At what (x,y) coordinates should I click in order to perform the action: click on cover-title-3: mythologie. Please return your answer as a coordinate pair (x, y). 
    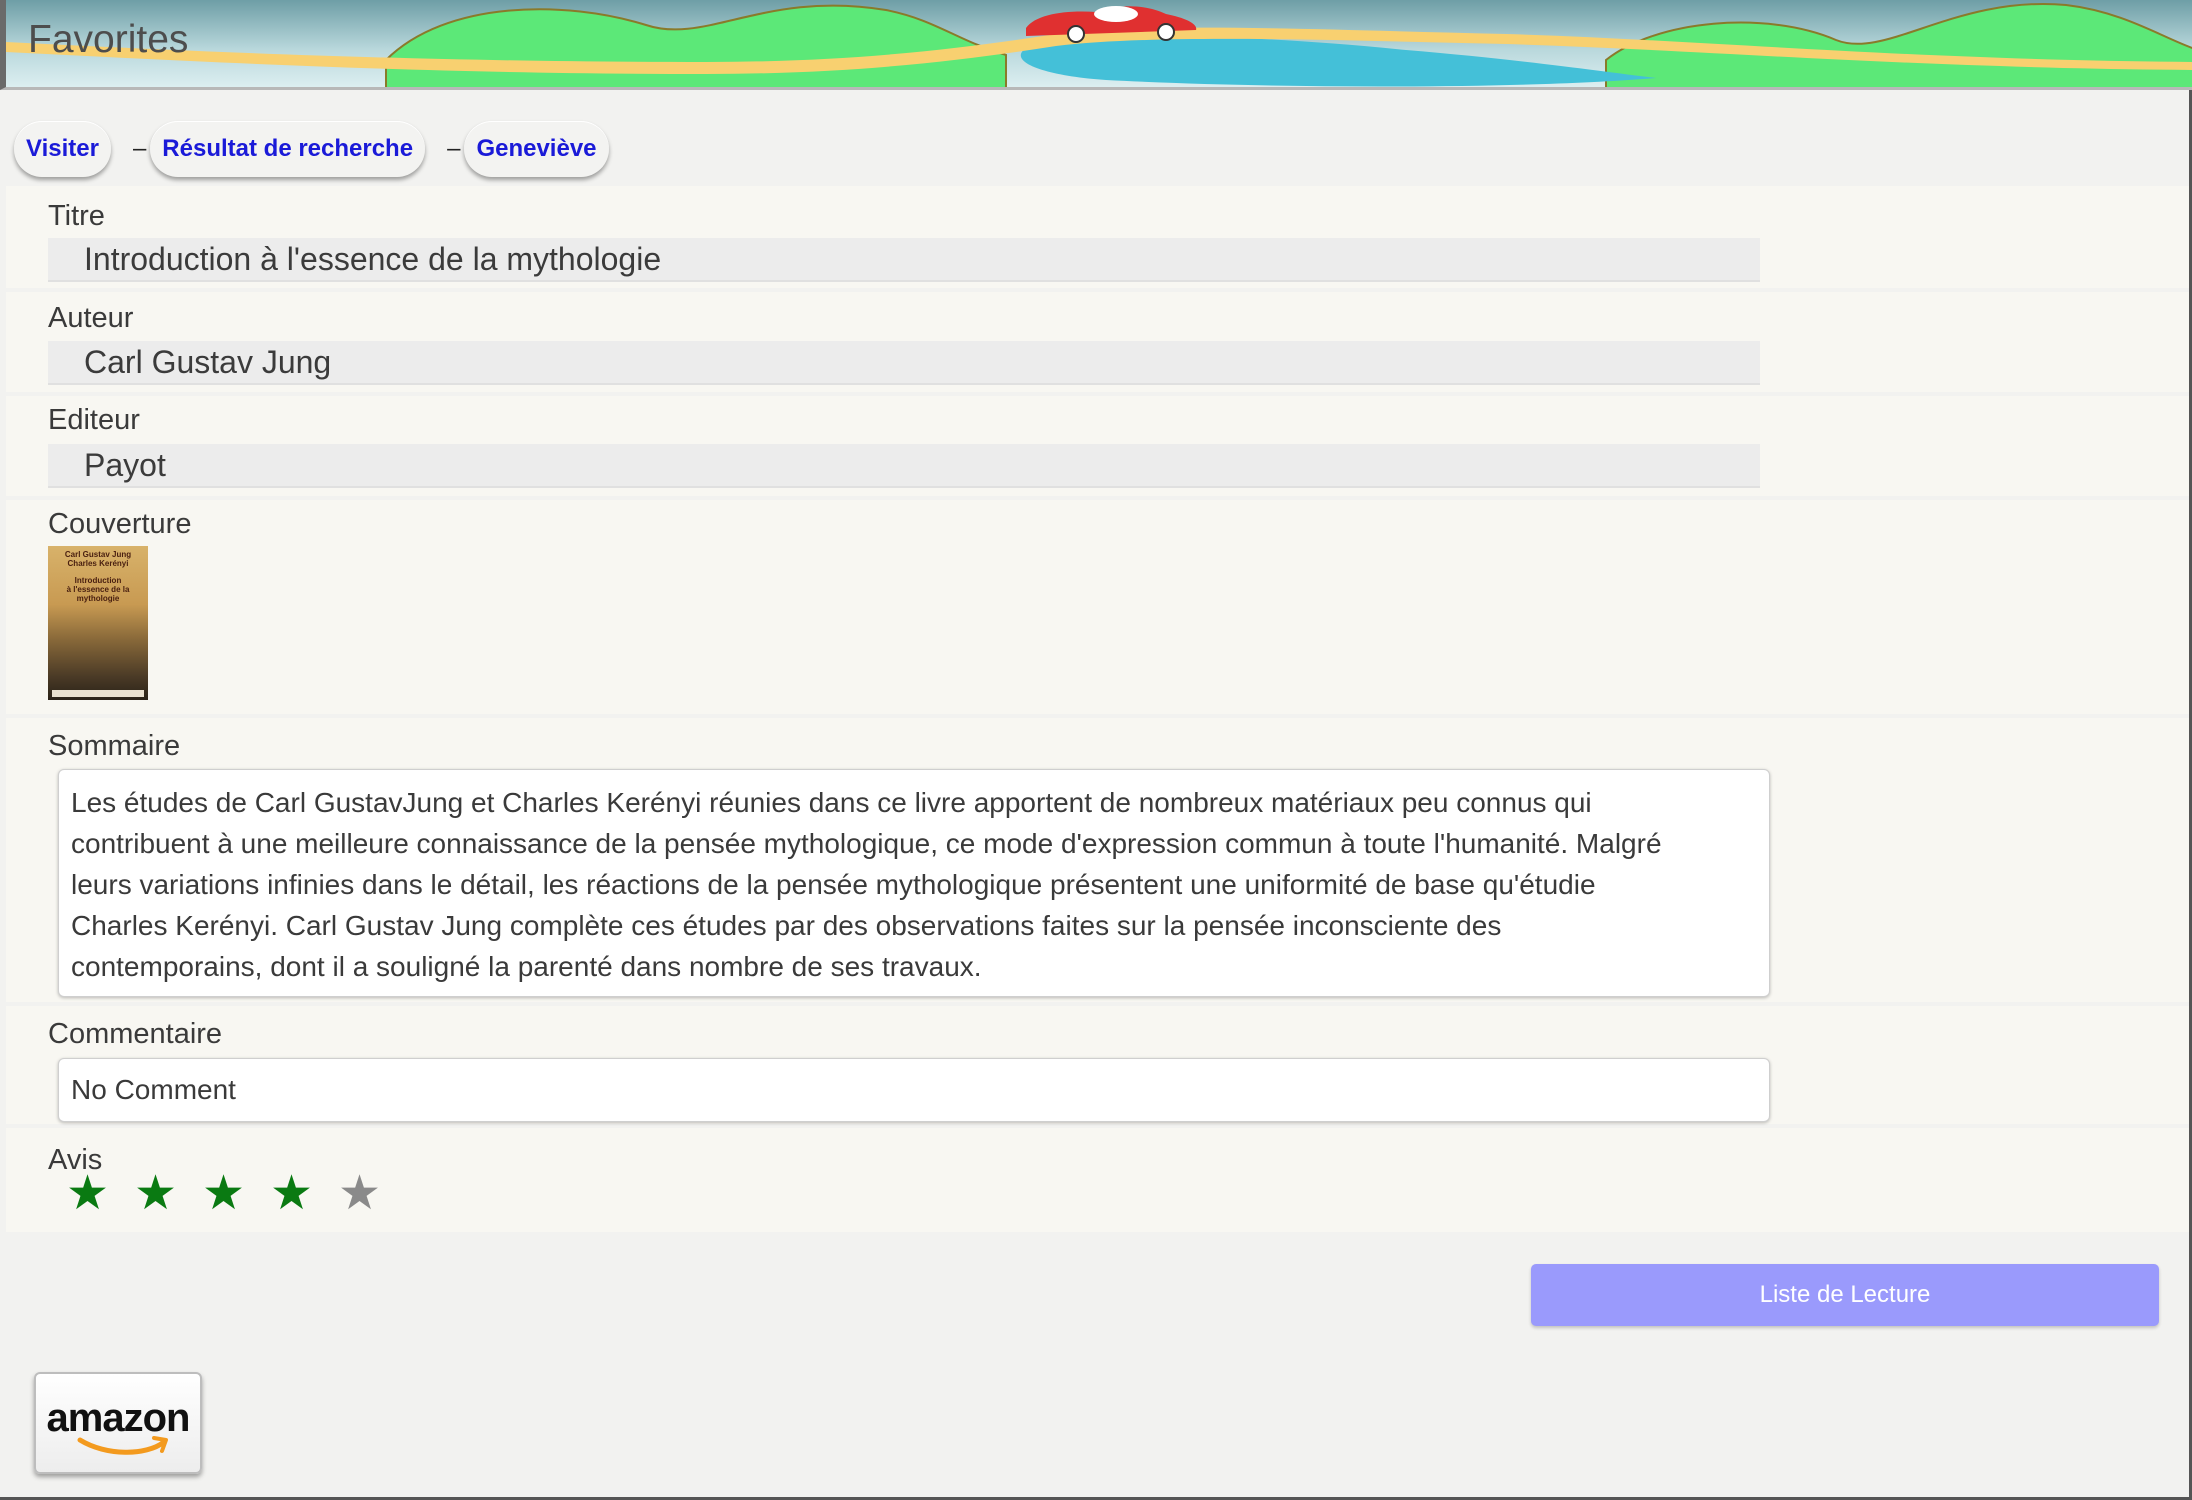
    Looking at the image, I should click on (98, 598).